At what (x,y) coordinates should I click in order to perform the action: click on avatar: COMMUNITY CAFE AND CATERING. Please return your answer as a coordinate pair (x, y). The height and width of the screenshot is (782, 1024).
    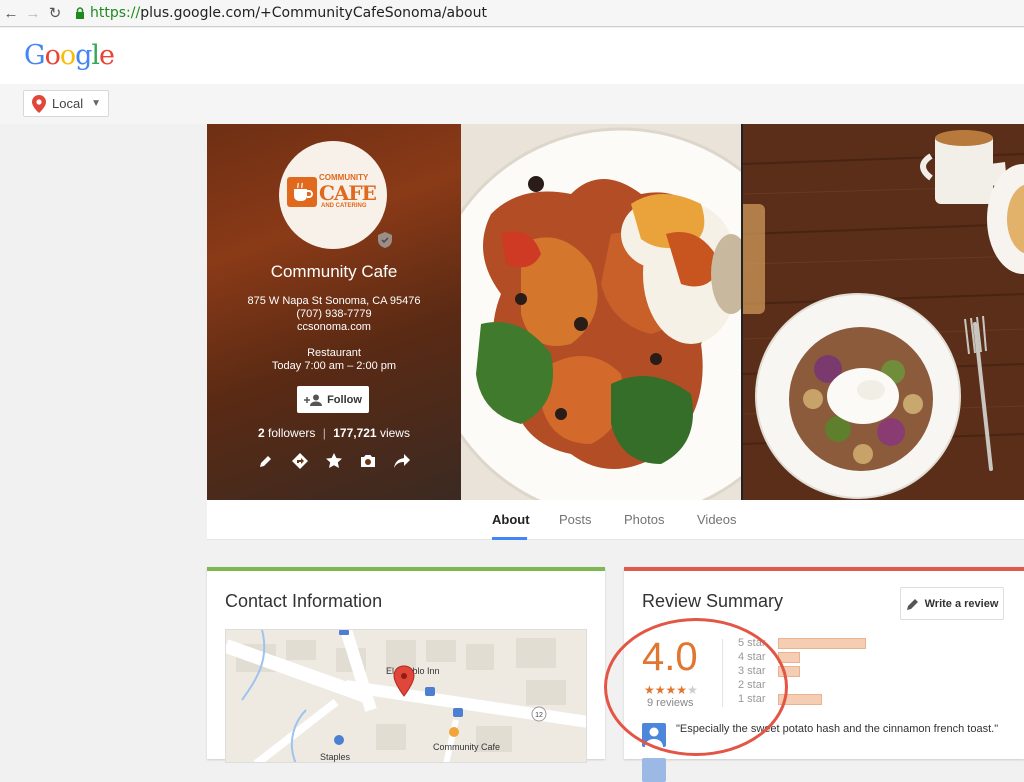
    Looking at the image, I should click on (333, 195).